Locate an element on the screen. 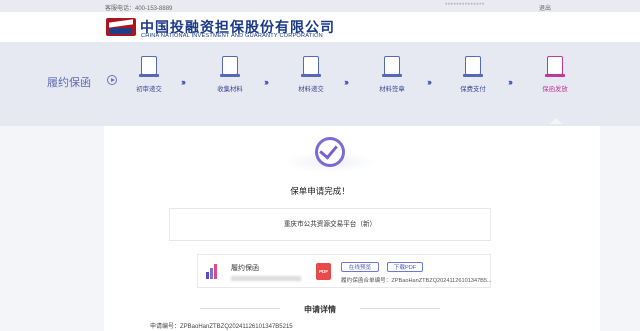 The image size is (640, 331). hotline-text: 客服电话：400-153-8889 is located at coordinates (139, 9).